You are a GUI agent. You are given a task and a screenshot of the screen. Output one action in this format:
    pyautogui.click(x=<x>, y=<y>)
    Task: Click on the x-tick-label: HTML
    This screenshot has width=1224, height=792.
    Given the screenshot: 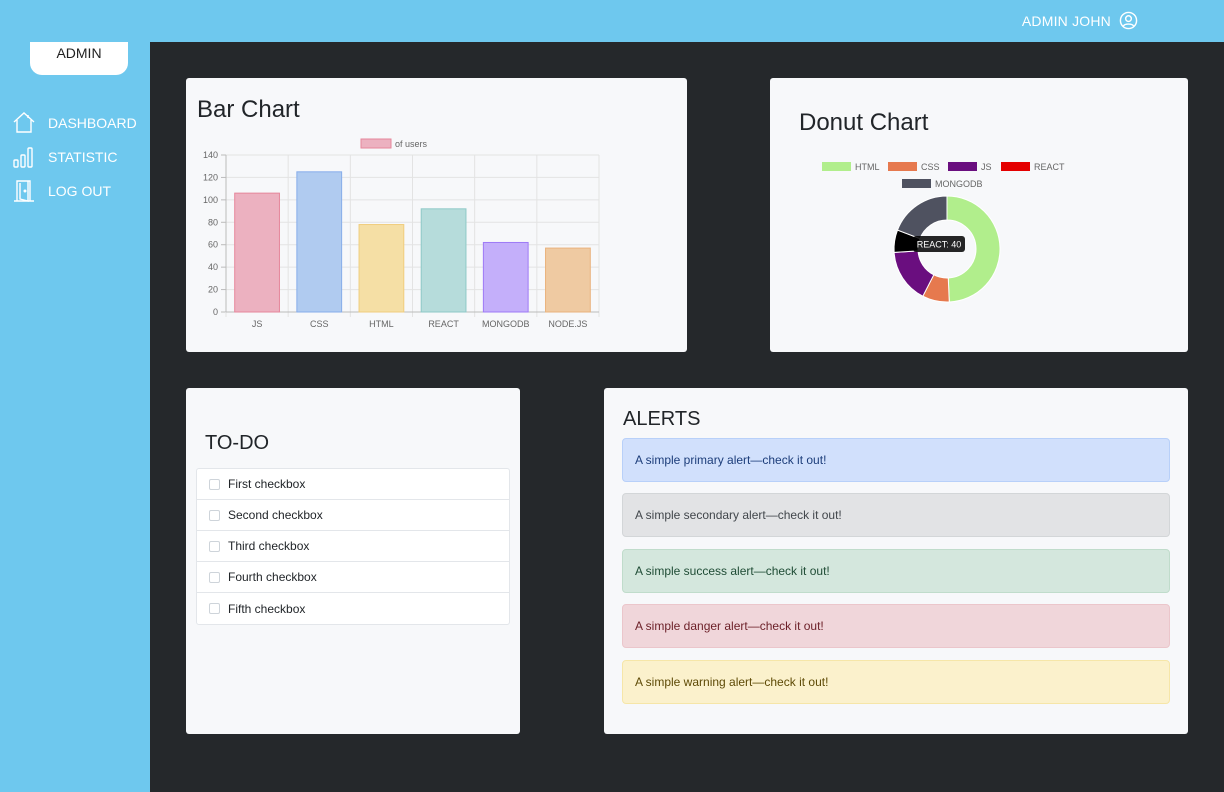 What is the action you would take?
    pyautogui.click(x=381, y=324)
    